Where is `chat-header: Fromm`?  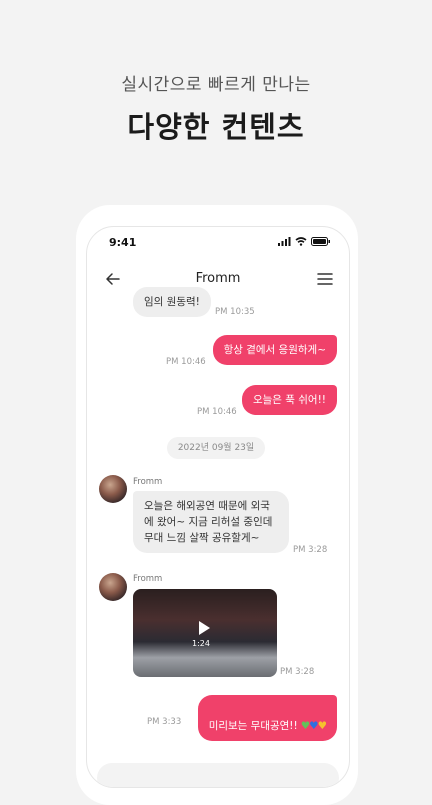 chat-header: Fromm is located at coordinates (218, 279).